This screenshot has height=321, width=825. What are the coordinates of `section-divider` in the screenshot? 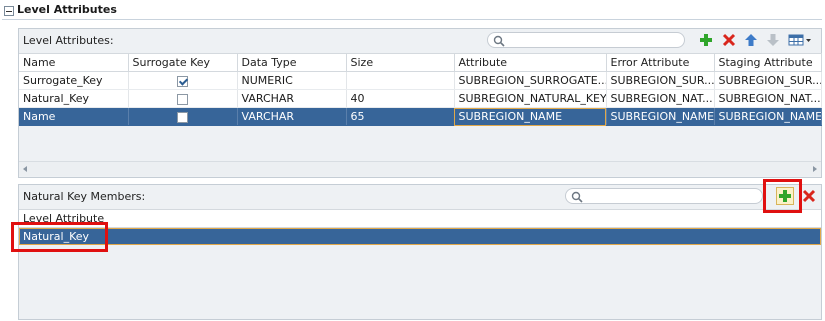 It's located at (412, 19).